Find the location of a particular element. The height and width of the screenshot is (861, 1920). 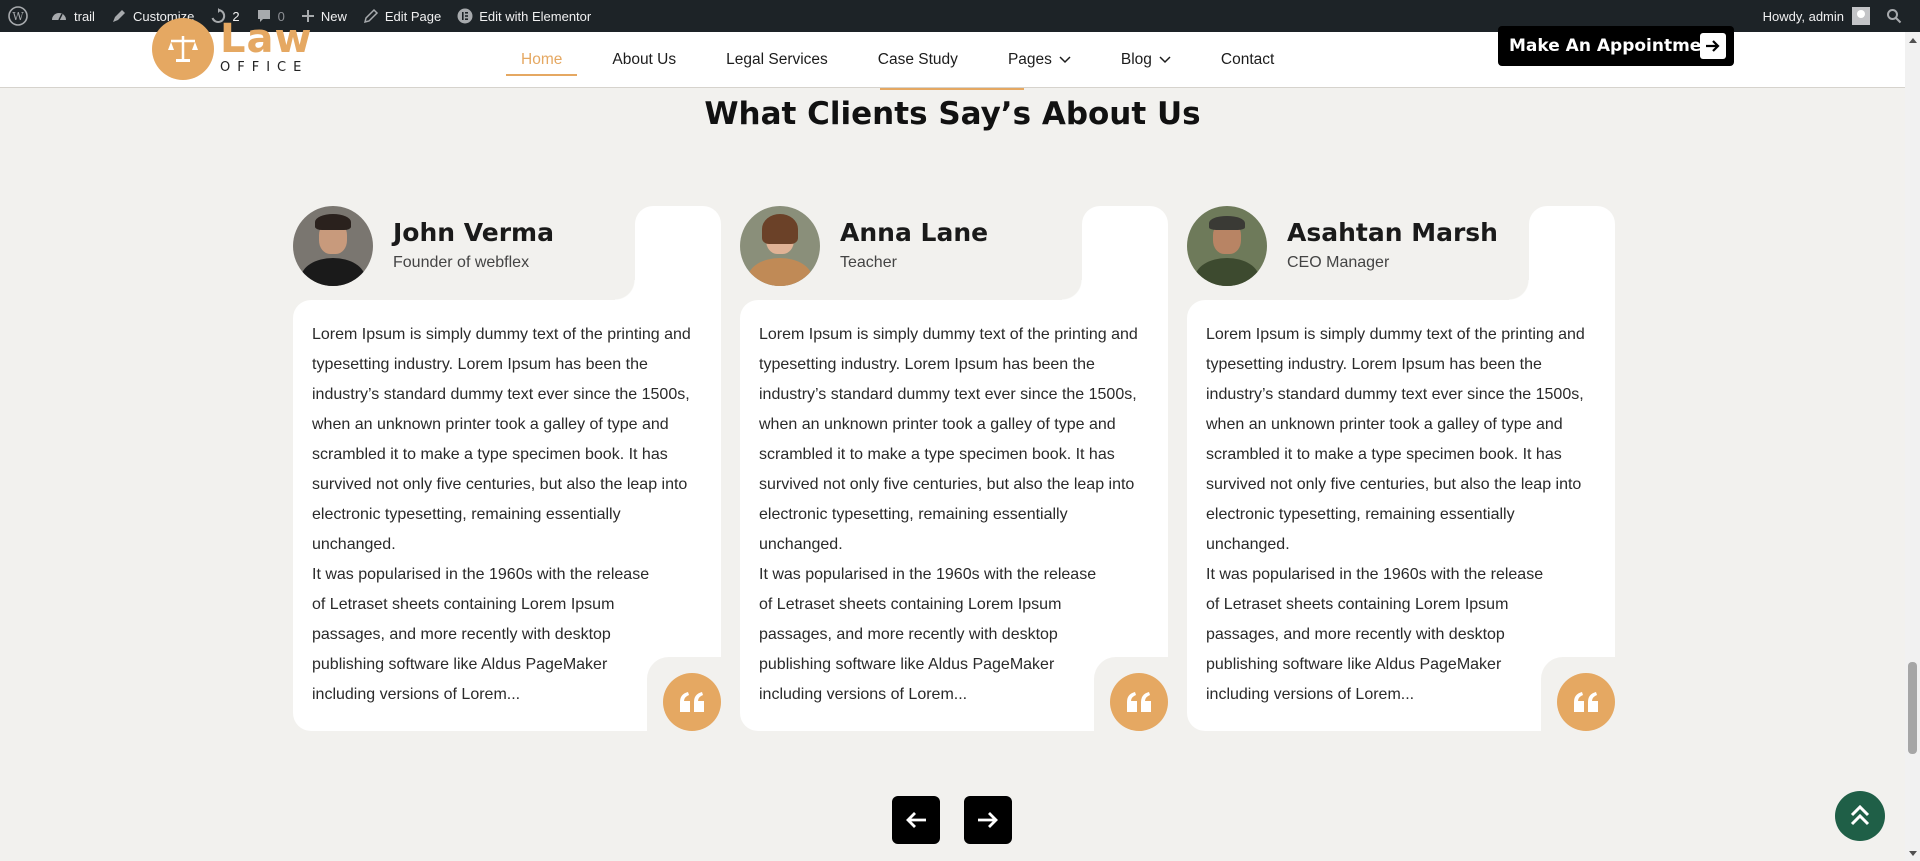

logo-word: Law is located at coordinates (266, 38).